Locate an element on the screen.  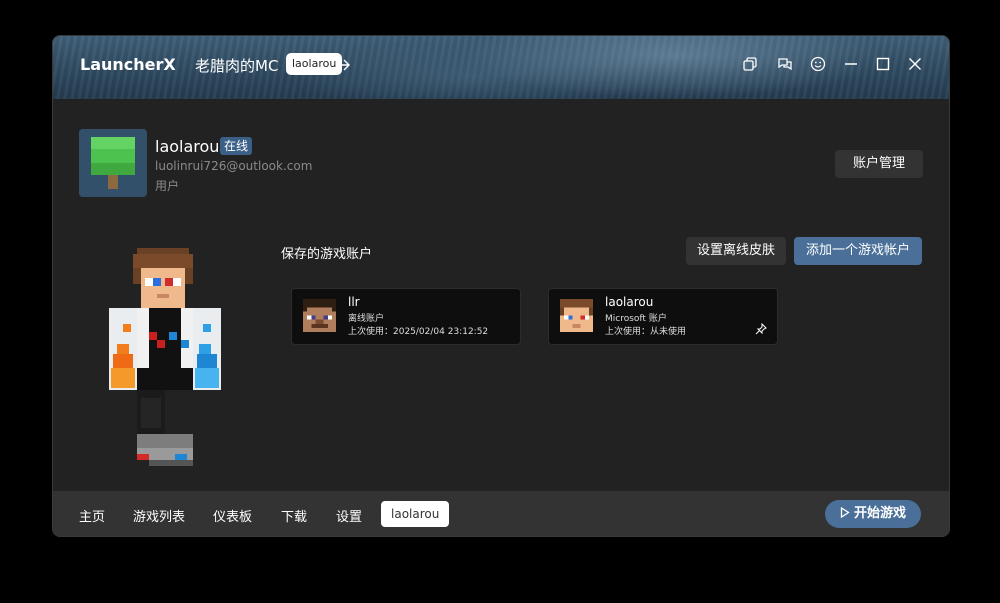
account-card-type: 离线账户 is located at coordinates (366, 319).